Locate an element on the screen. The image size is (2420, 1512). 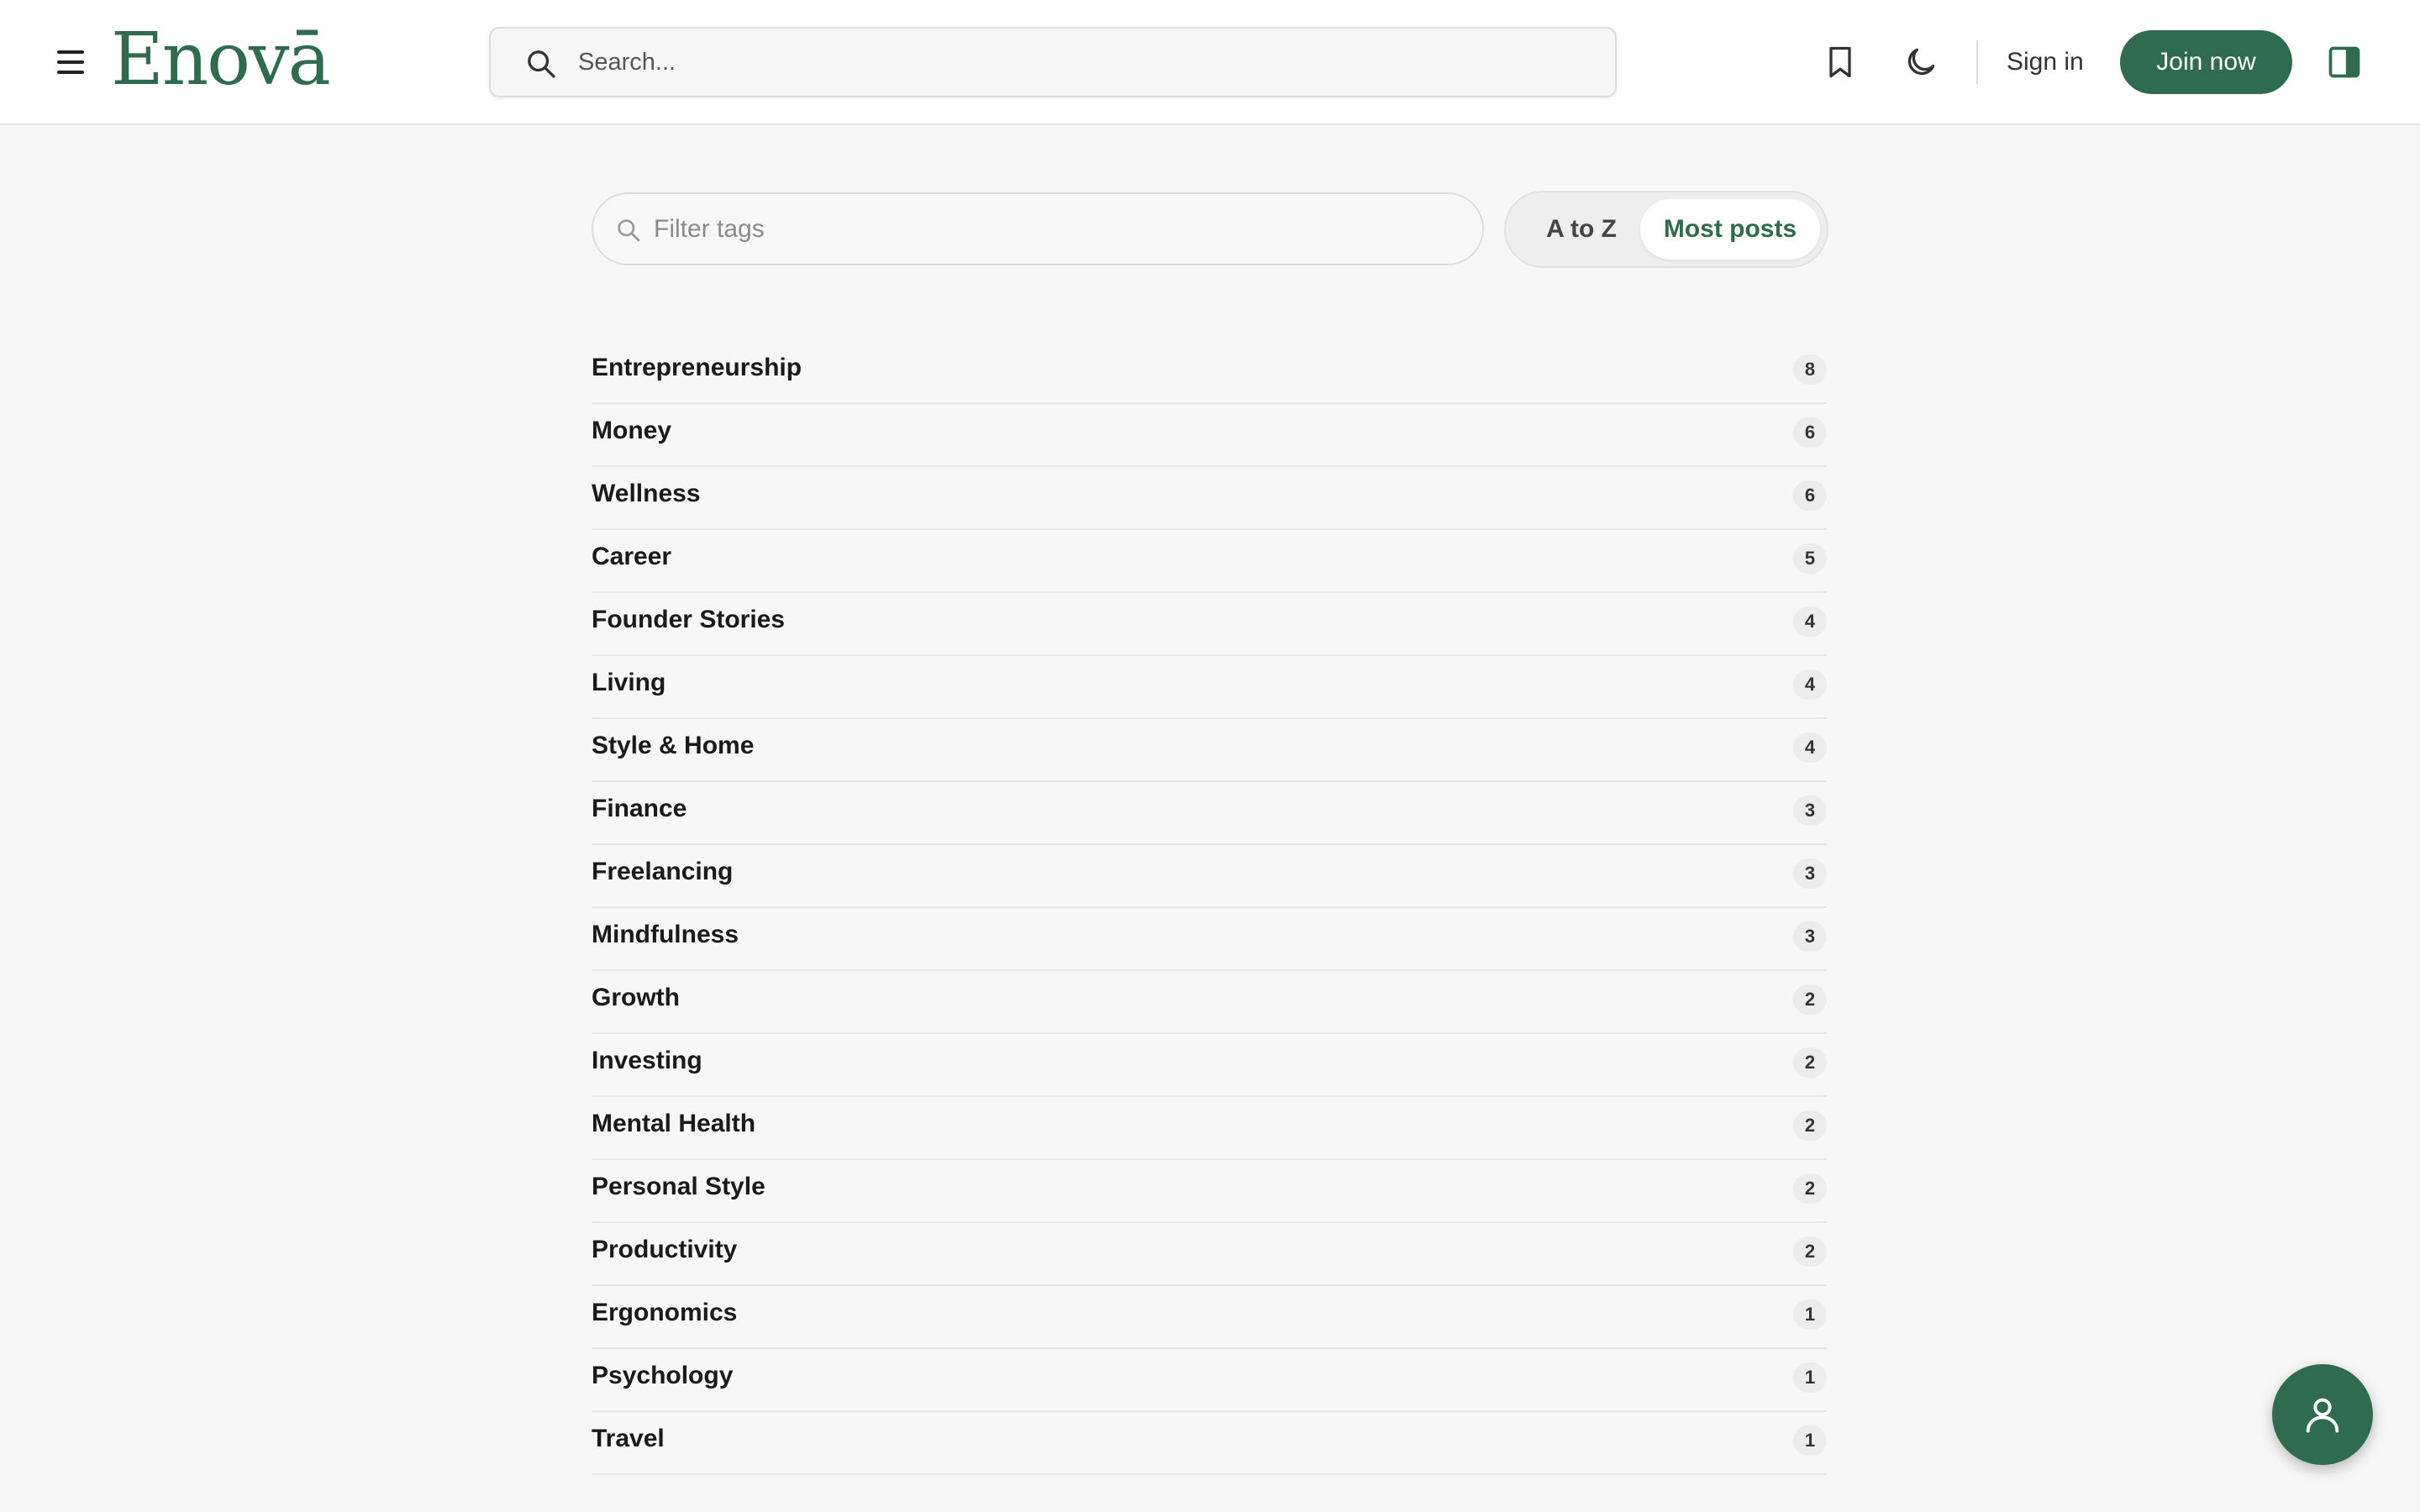
join-now-button: Join now is located at coordinates (2206, 62).